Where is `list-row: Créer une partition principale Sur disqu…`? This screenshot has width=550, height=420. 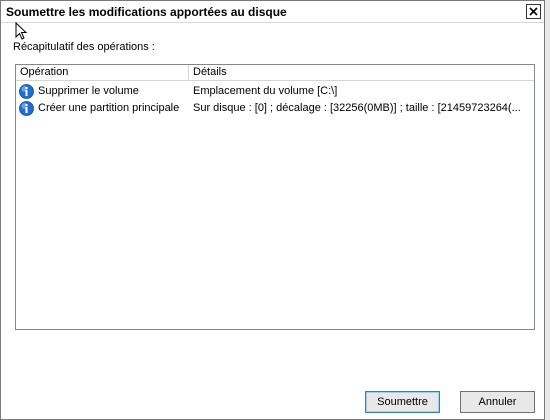
list-row: Créer une partition principale Sur disqu… is located at coordinates (275, 108).